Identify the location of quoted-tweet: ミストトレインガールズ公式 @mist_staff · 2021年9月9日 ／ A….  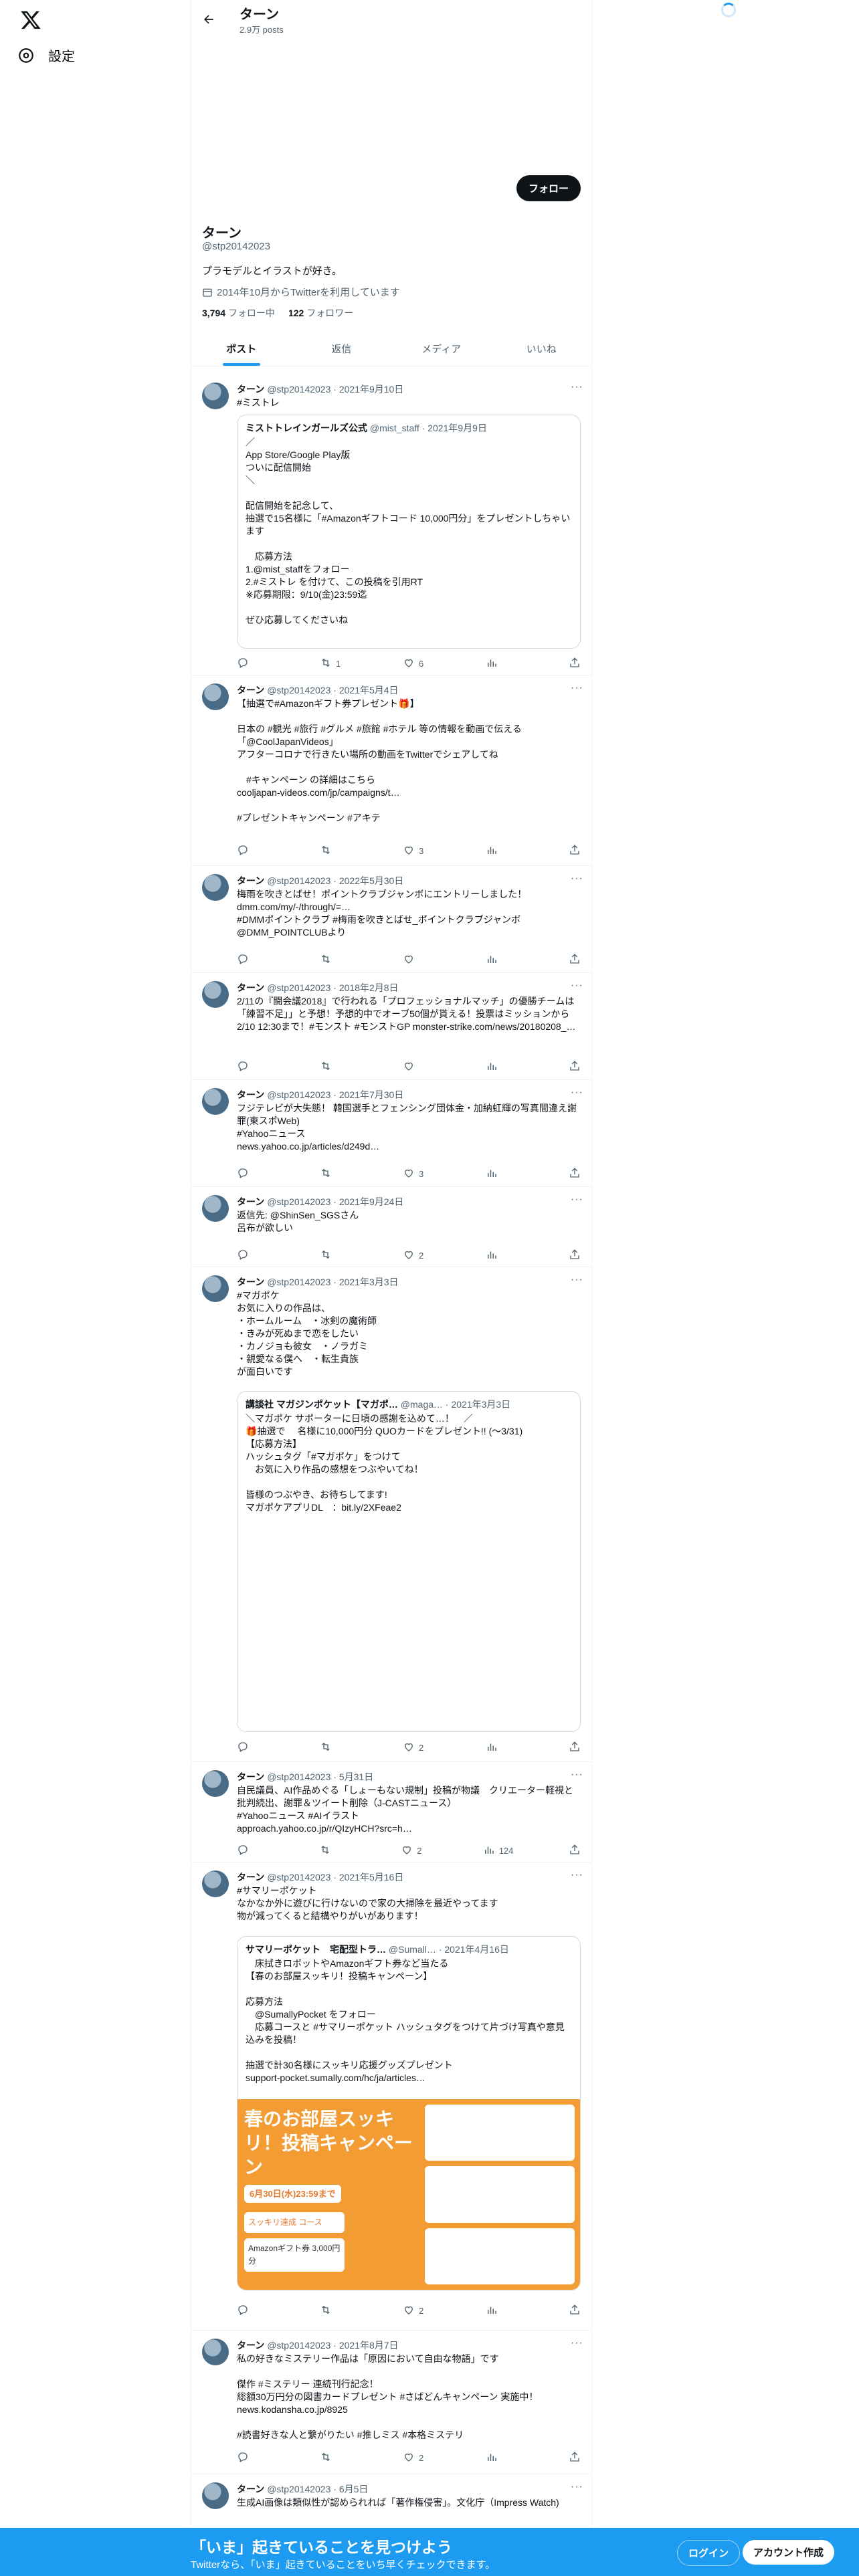
(409, 532).